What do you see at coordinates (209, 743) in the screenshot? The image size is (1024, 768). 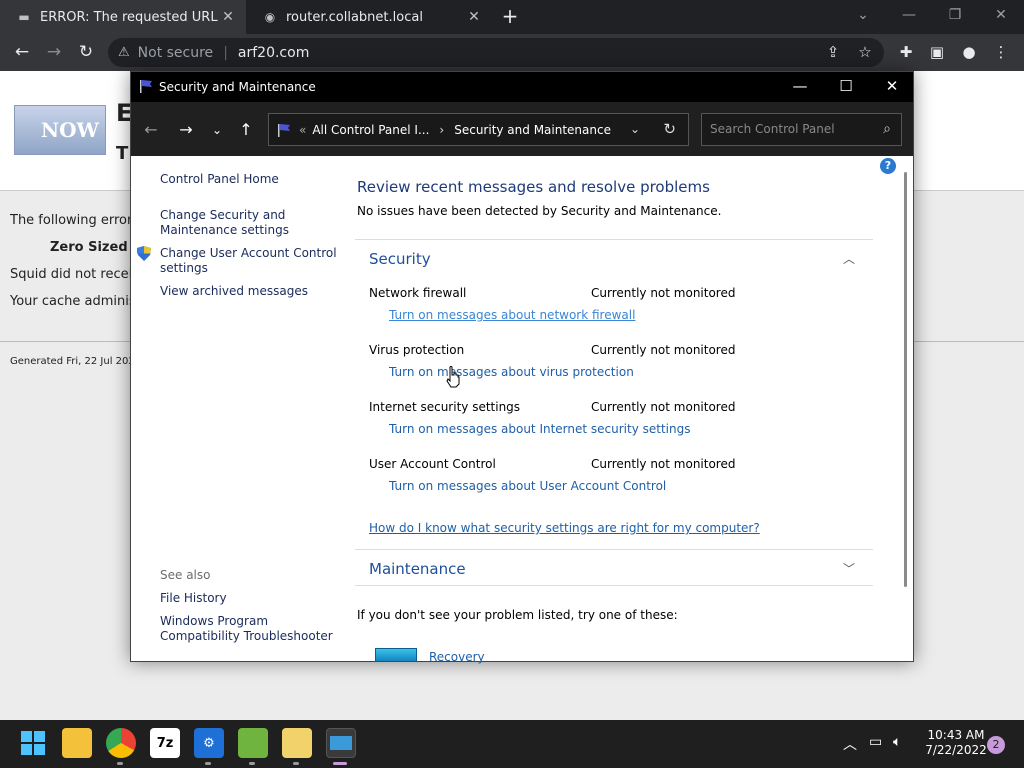 I see `app-icon: ⚙` at bounding box center [209, 743].